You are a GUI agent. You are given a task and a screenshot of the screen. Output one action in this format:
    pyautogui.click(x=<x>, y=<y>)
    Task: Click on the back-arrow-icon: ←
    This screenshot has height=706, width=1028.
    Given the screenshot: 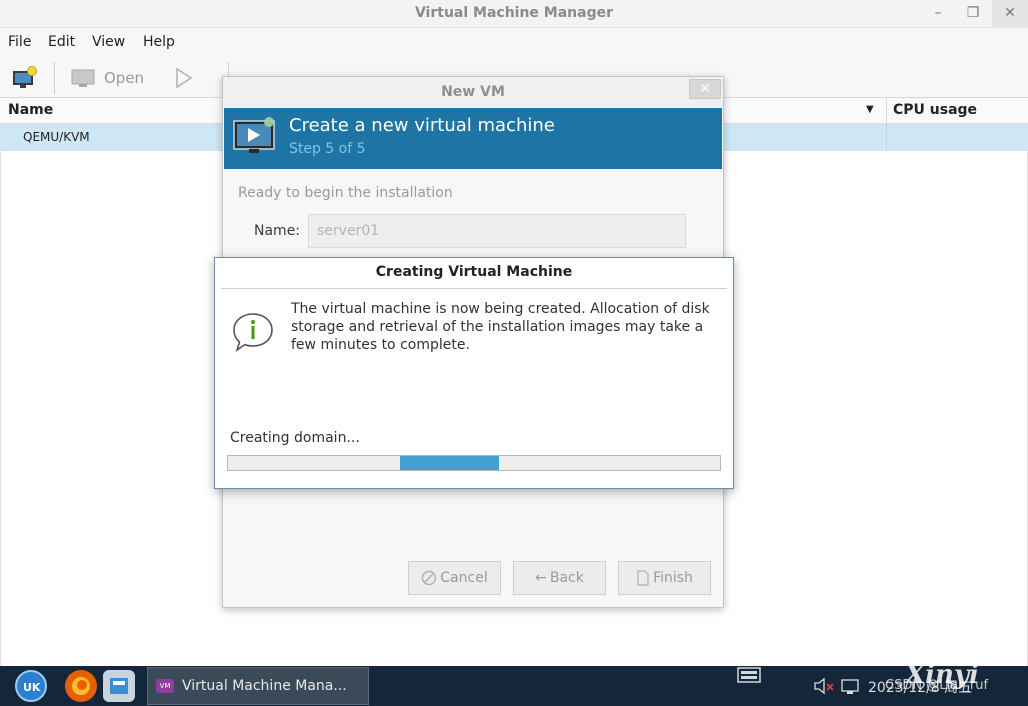 What is the action you would take?
    pyautogui.click(x=541, y=578)
    